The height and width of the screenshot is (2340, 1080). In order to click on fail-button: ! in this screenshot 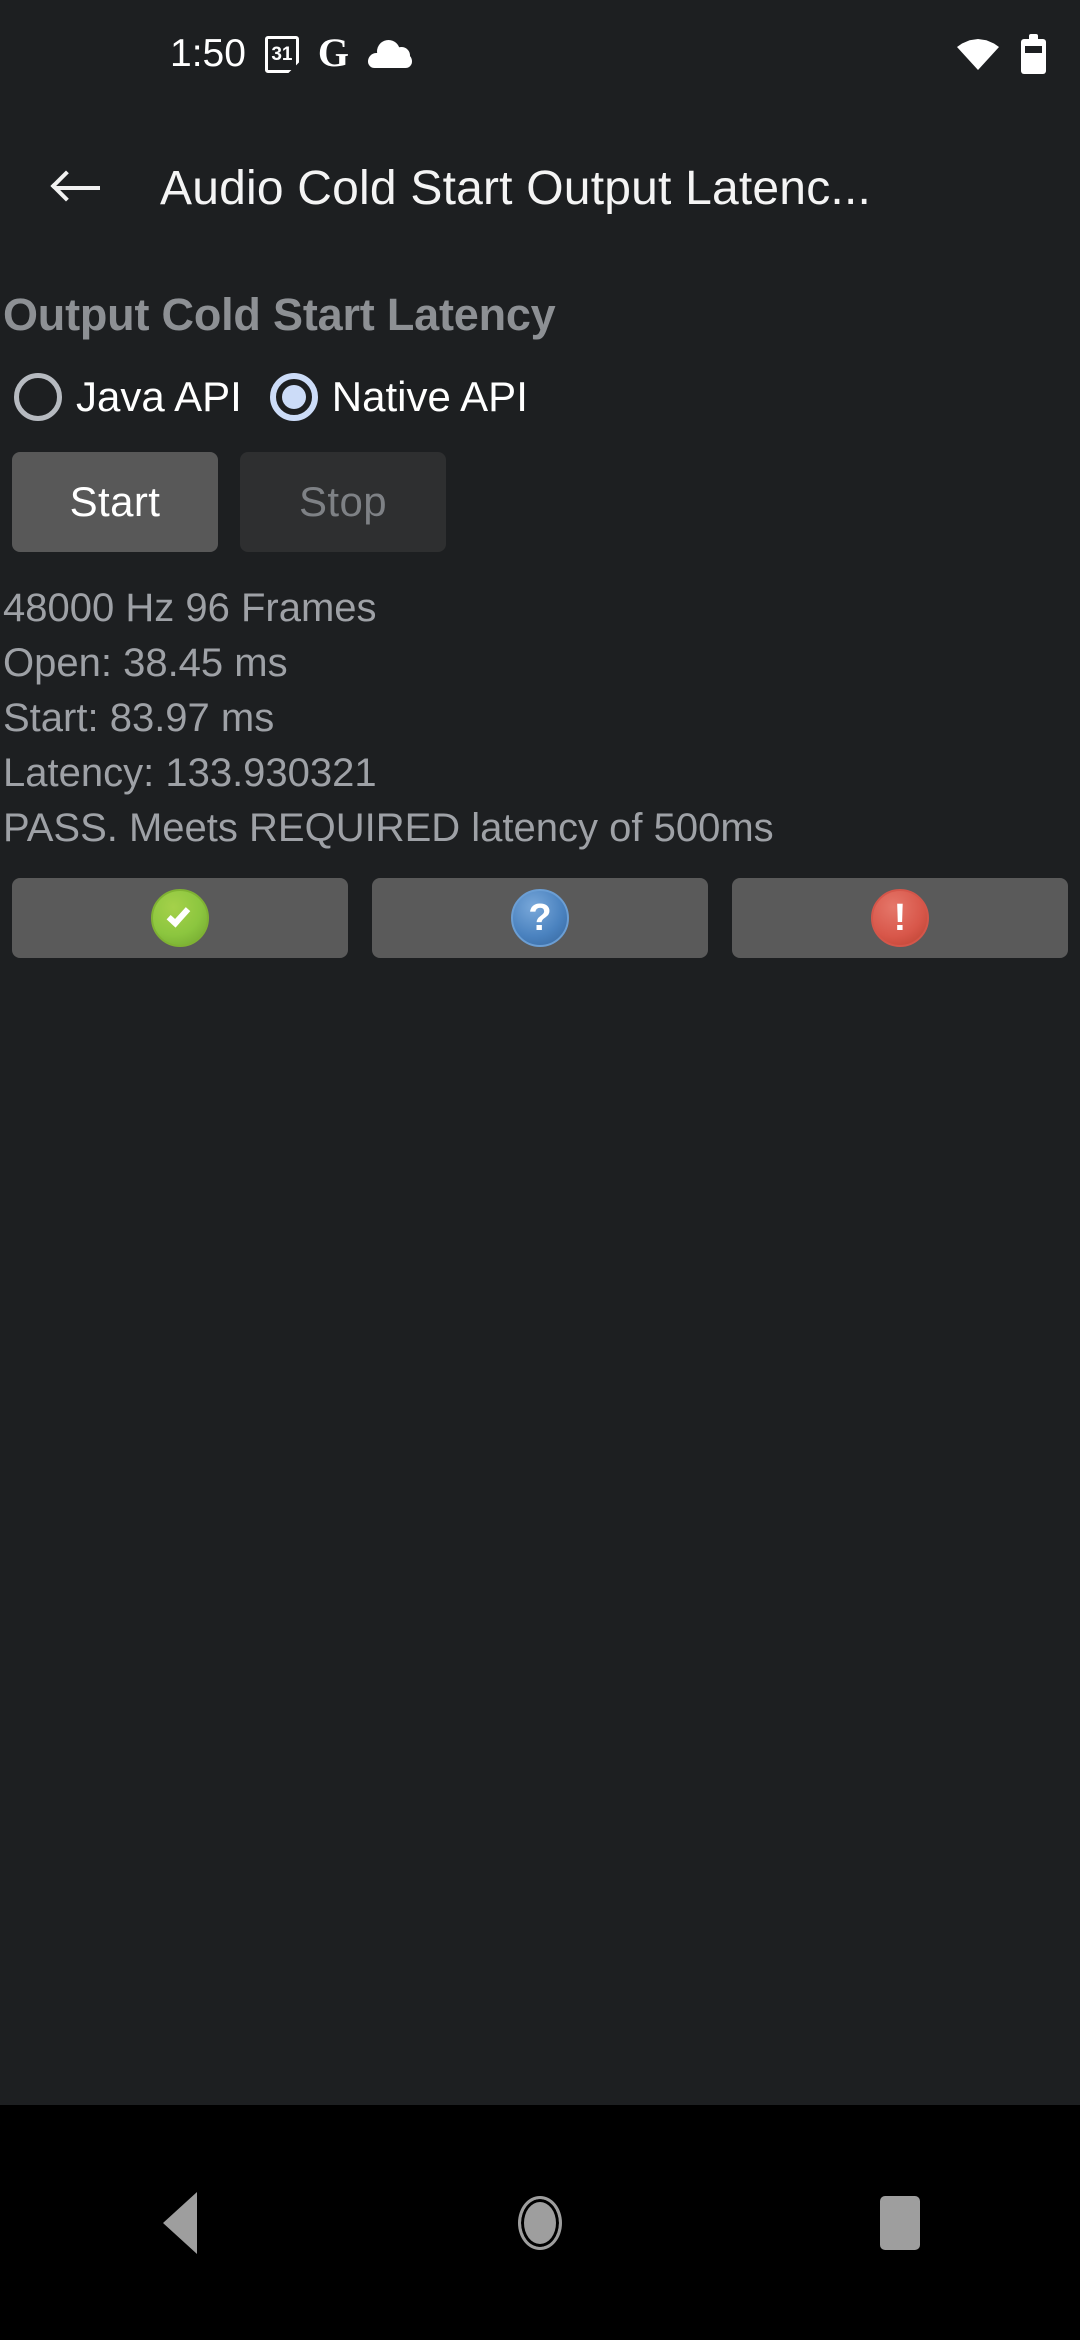, I will do `click(900, 917)`.